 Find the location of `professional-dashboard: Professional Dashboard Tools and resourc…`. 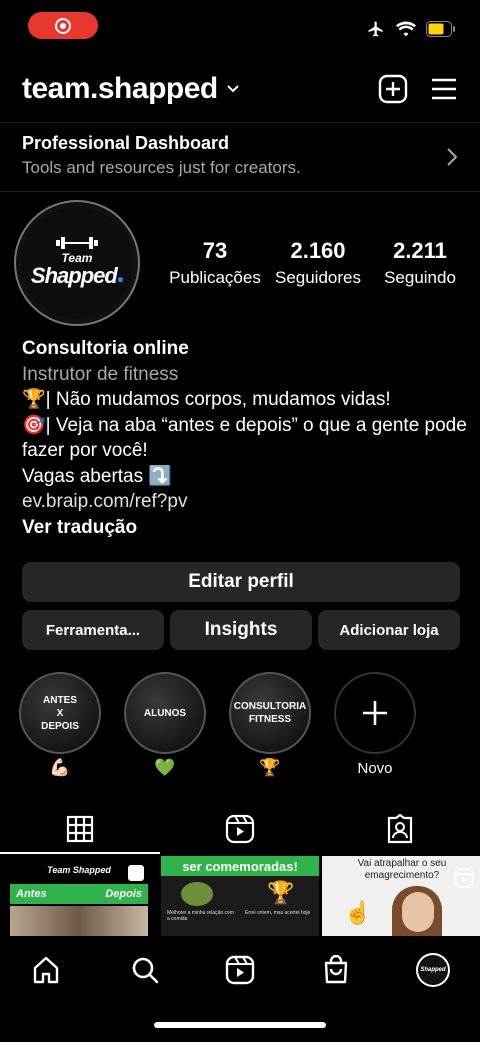

professional-dashboard: Professional Dashboard Tools and resourc… is located at coordinates (240, 157).